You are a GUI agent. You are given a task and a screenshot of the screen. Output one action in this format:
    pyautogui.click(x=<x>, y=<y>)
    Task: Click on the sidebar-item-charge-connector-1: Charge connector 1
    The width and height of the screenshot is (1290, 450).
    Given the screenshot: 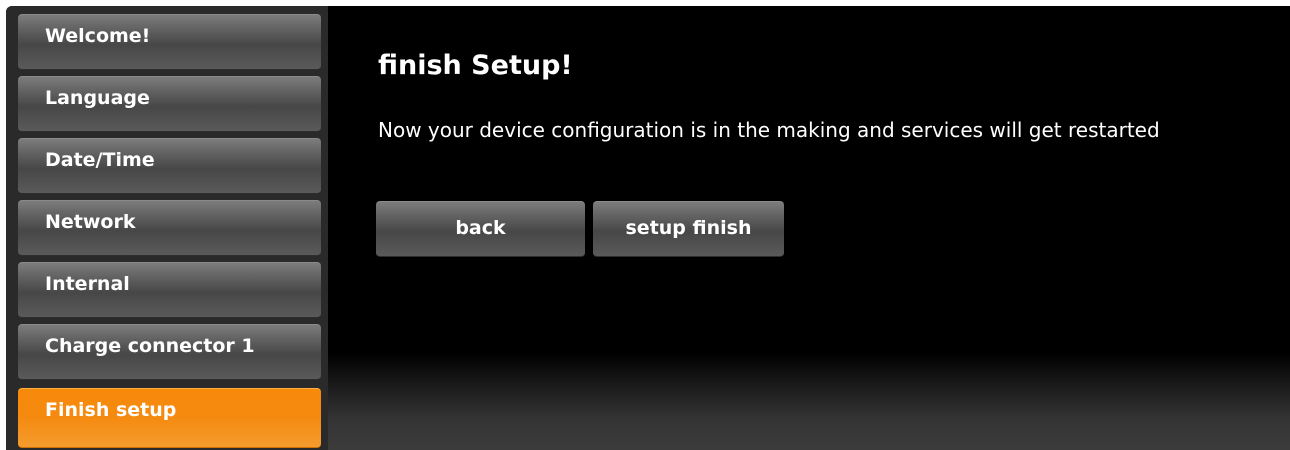 What is the action you would take?
    pyautogui.click(x=169, y=352)
    